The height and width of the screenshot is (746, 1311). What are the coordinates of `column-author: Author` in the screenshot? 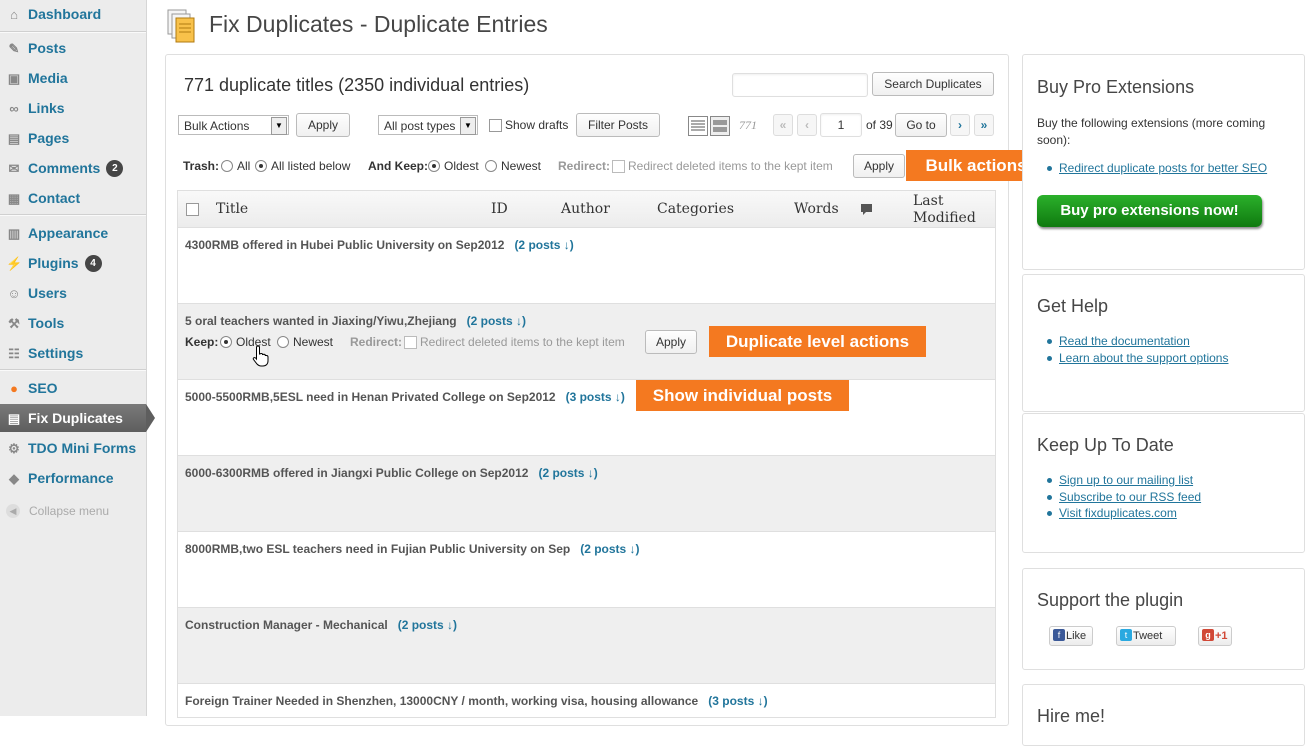 It's located at (585, 209).